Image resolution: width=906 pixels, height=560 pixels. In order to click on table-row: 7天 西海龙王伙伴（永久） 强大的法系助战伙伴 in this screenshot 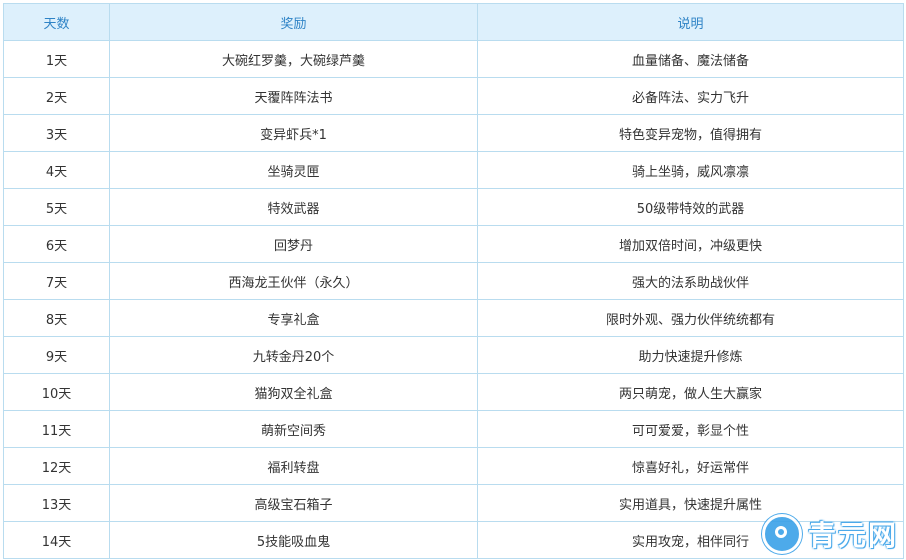, I will do `click(453, 281)`.